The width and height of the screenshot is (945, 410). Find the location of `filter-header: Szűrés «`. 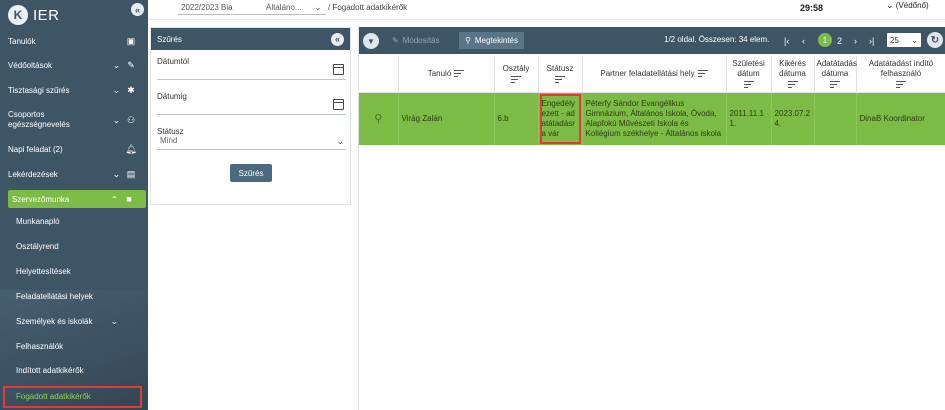

filter-header: Szűrés « is located at coordinates (250, 39).